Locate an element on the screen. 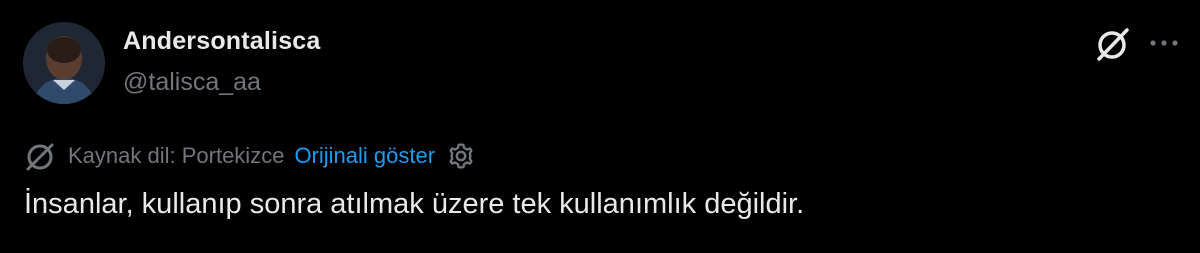 This screenshot has width=1200, height=253. more-icon is located at coordinates (1164, 43).